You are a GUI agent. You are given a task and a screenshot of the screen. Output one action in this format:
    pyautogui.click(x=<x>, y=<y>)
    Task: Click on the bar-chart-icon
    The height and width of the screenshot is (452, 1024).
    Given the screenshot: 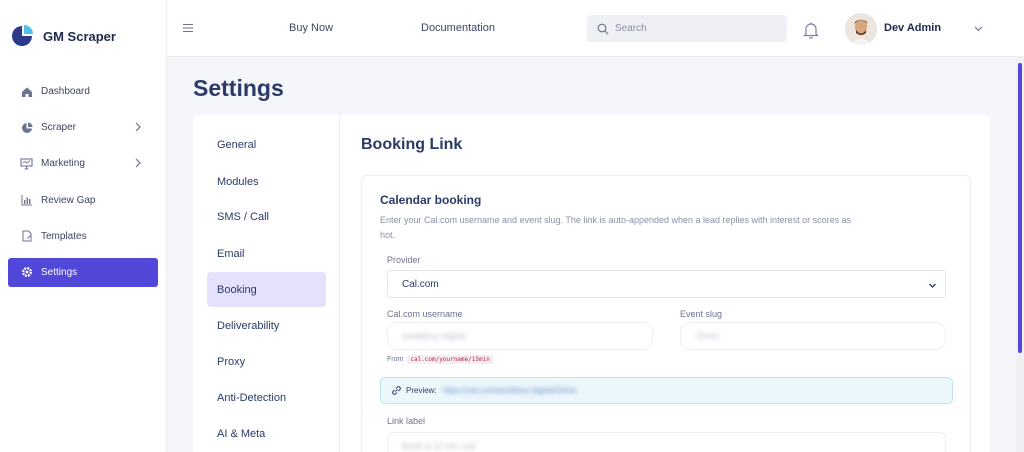 What is the action you would take?
    pyautogui.click(x=26, y=200)
    